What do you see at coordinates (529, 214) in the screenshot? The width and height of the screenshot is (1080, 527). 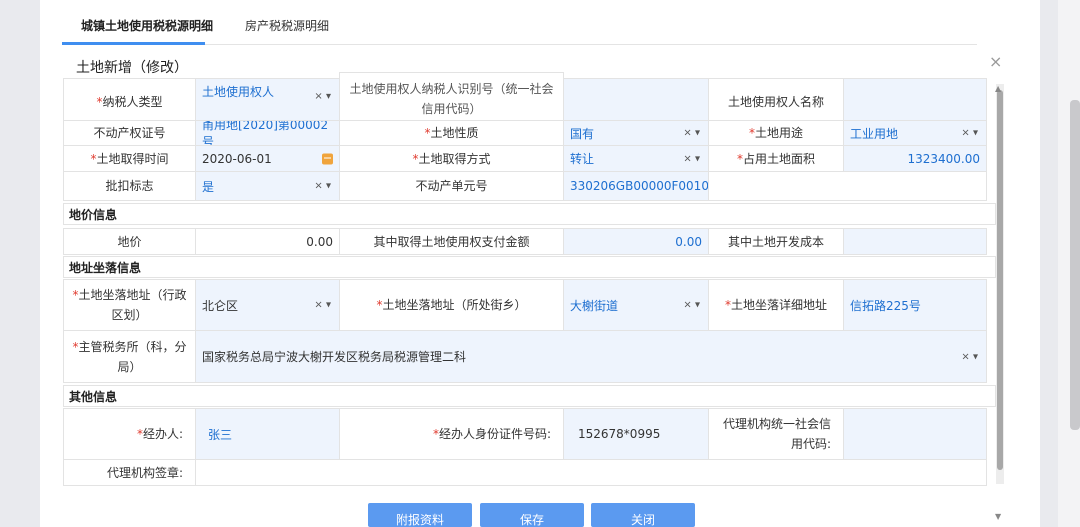 I see `section-title-price: 地价信息` at bounding box center [529, 214].